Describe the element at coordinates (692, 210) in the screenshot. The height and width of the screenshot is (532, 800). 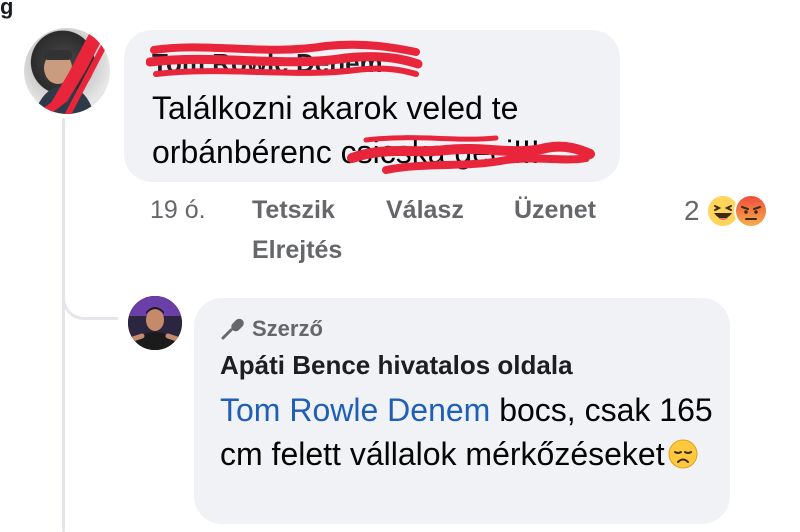
I see `reaction-count: 2` at that location.